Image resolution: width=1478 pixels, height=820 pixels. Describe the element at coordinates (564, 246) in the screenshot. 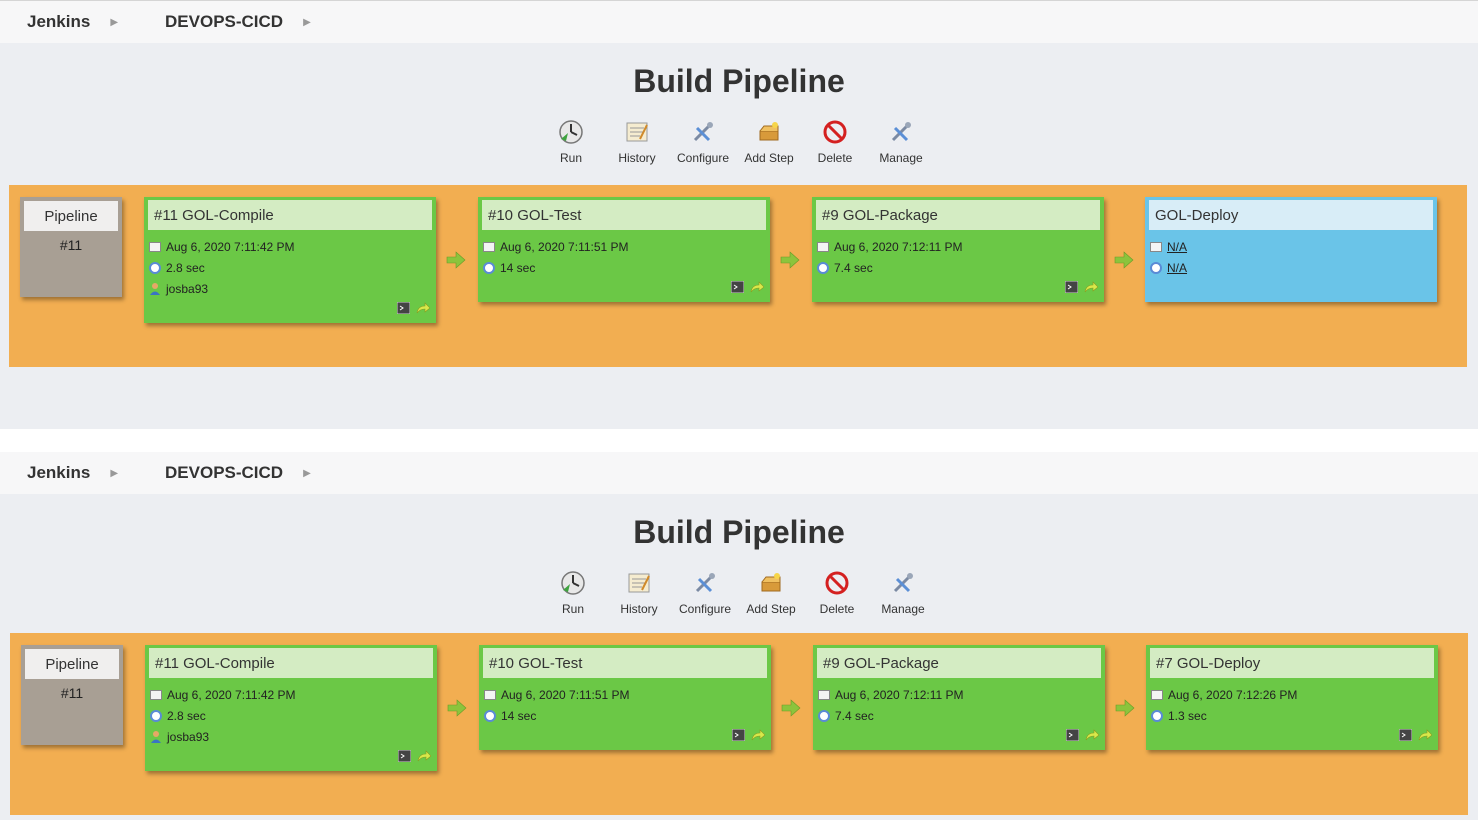

I see `job-date: Aug 6, 2020 7:11:51 PM` at that location.